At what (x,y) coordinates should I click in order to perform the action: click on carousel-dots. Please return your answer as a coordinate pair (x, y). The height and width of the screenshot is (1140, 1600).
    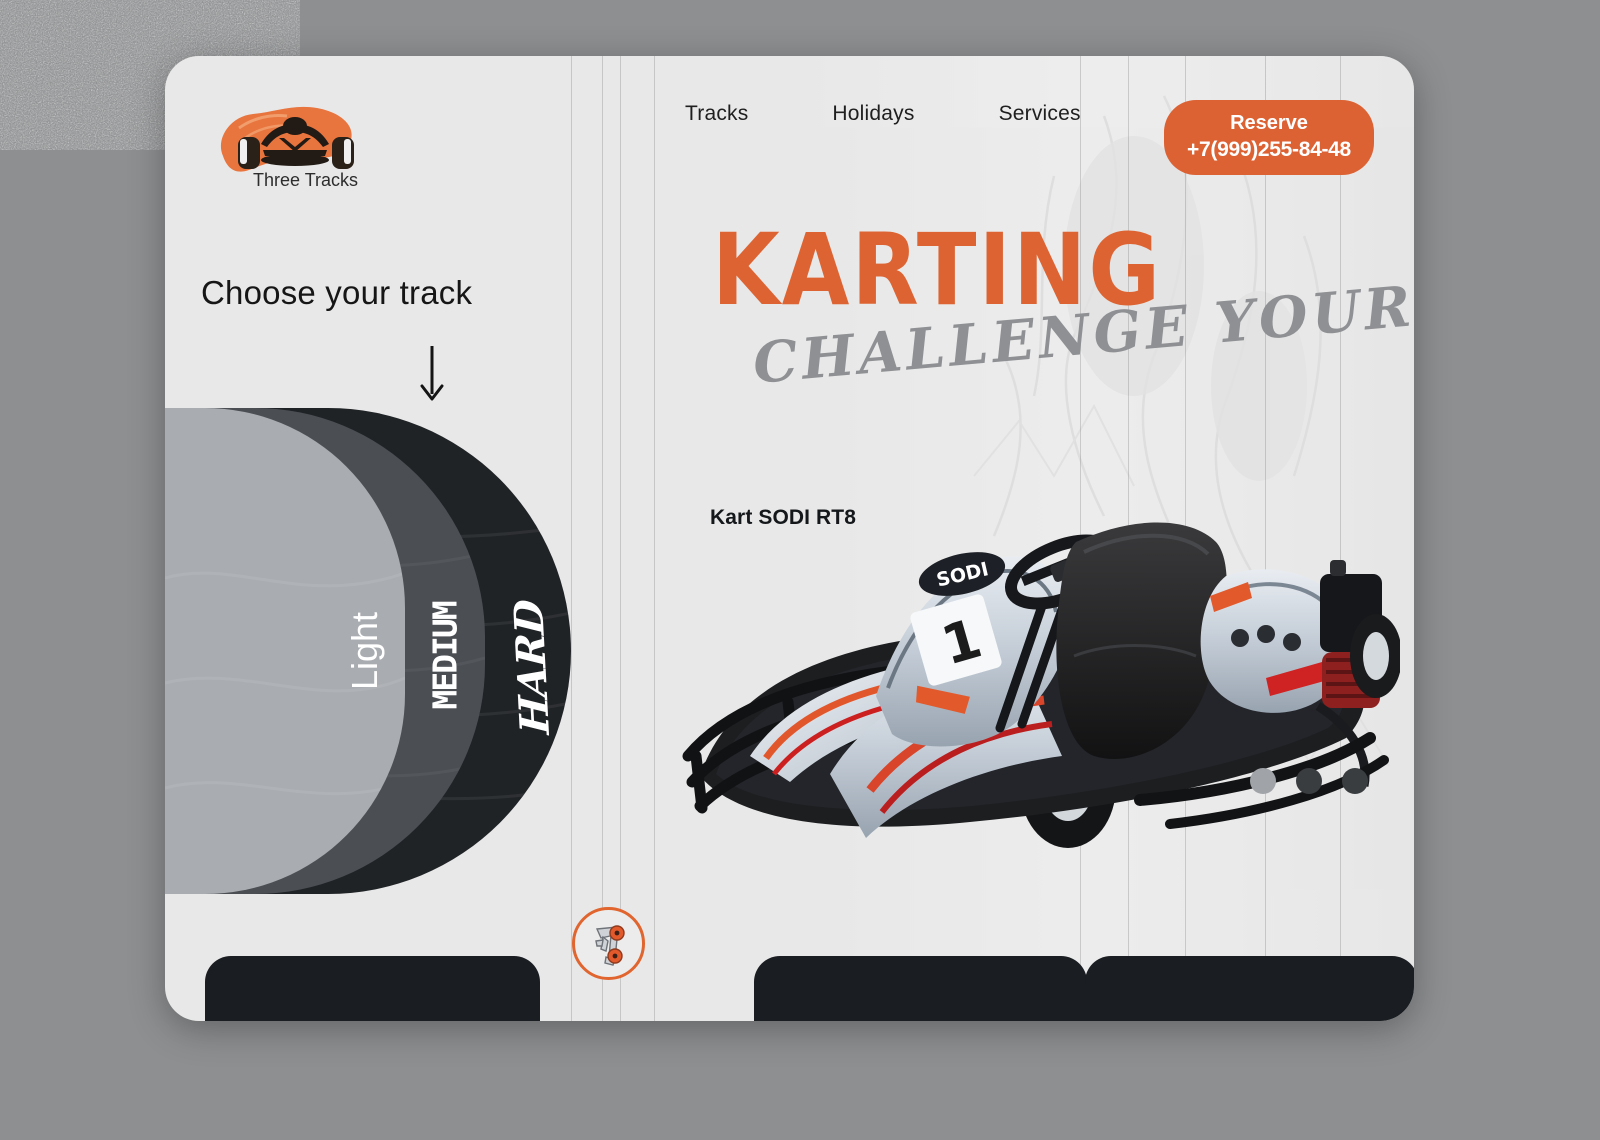
    Looking at the image, I should click on (1309, 781).